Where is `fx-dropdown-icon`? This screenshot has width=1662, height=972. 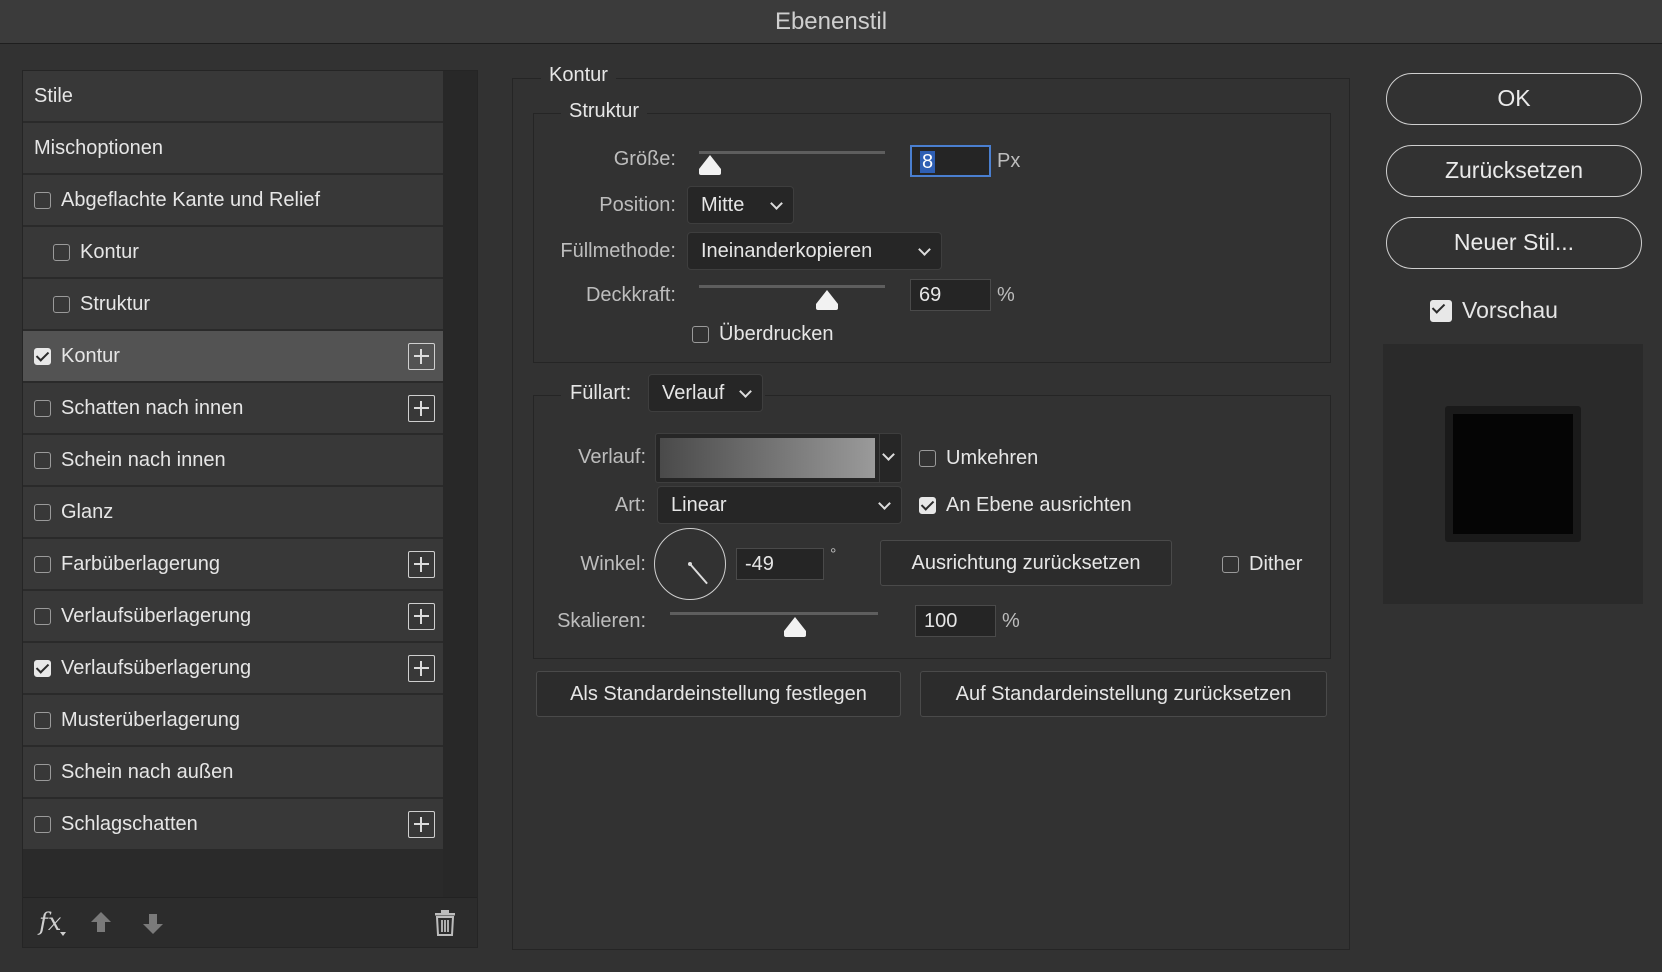 fx-dropdown-icon is located at coordinates (63, 934).